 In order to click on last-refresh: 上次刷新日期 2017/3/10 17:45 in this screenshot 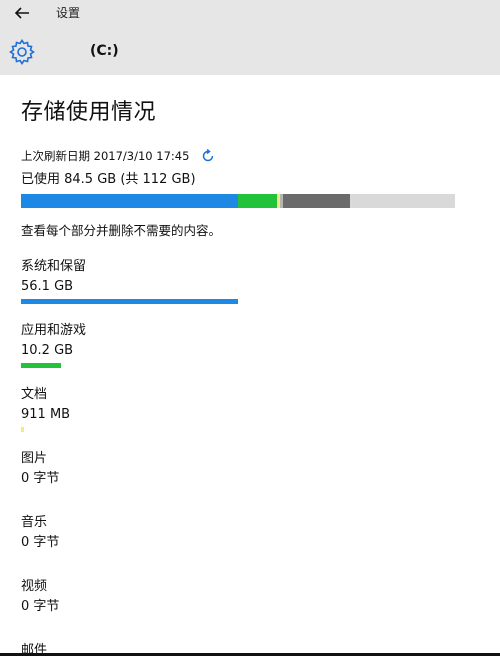, I will do `click(118, 156)`.